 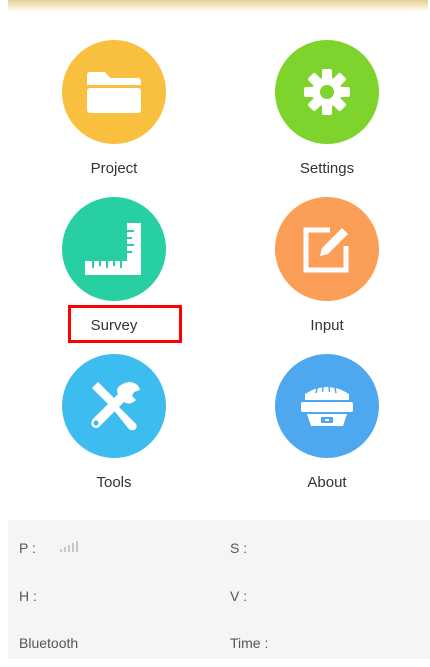 What do you see at coordinates (49, 643) in the screenshot?
I see `bluetooth-label: Bluetooth` at bounding box center [49, 643].